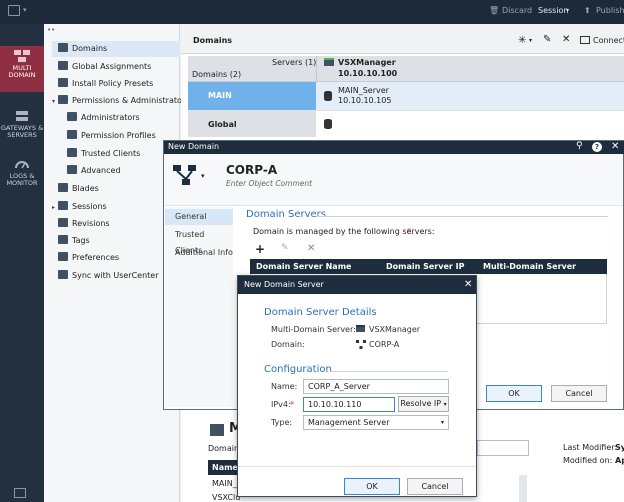  Describe the element at coordinates (224, 448) in the screenshot. I see `detail-domain-label: Domain` at that location.